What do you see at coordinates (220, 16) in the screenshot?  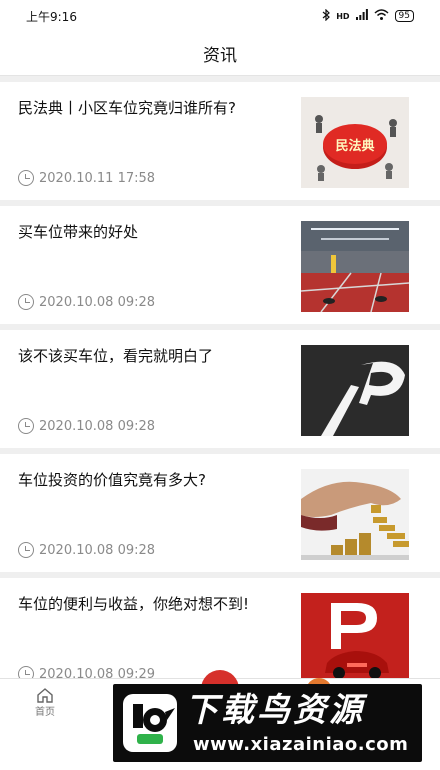 I see `status-bar: 上午9:16 HD 95` at bounding box center [220, 16].